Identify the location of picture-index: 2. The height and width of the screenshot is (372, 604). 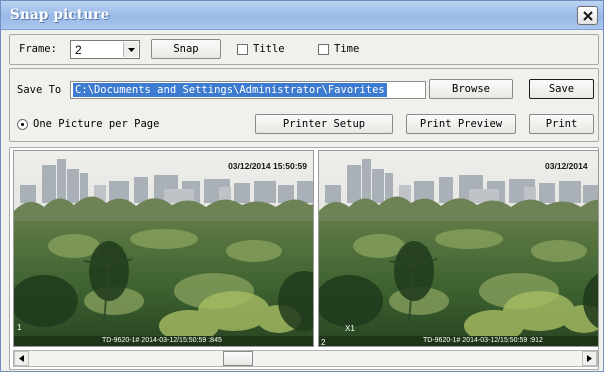
(323, 342).